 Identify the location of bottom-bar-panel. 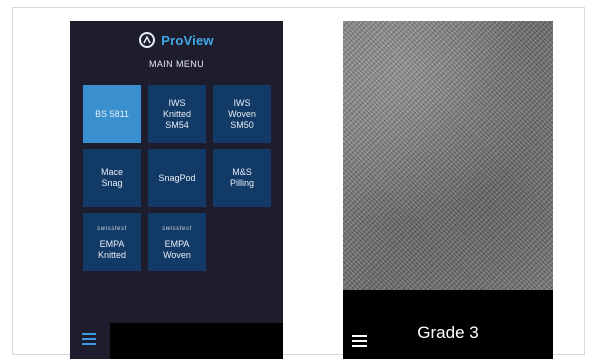
(196, 341).